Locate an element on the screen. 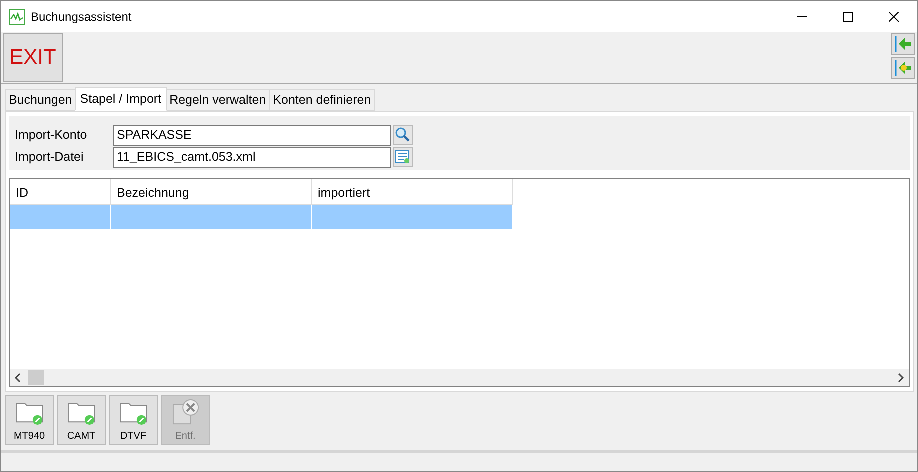 Image resolution: width=918 pixels, height=472 pixels. delete-icon is located at coordinates (185, 412).